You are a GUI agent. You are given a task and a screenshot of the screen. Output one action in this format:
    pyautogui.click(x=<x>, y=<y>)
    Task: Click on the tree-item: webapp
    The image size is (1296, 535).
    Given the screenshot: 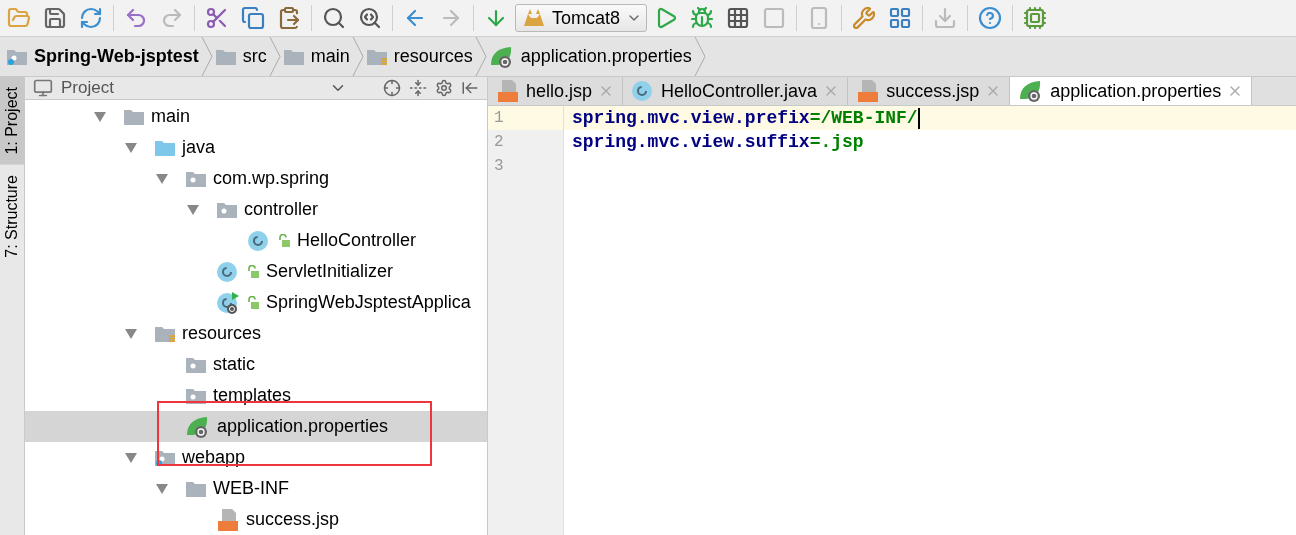 What is the action you would take?
    pyautogui.click(x=256, y=457)
    